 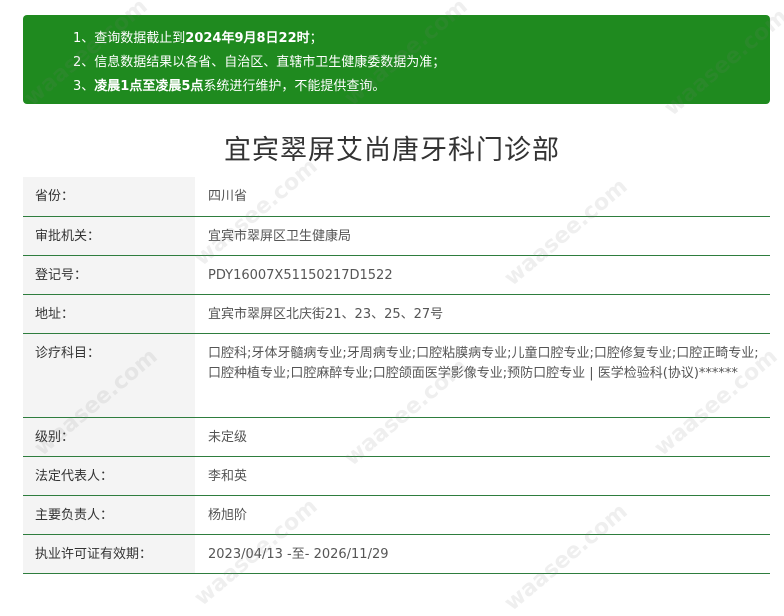 I want to click on table-row: 执业许可证有效期： 2023/04/13 -至- 2026/11/29, so click(x=396, y=554).